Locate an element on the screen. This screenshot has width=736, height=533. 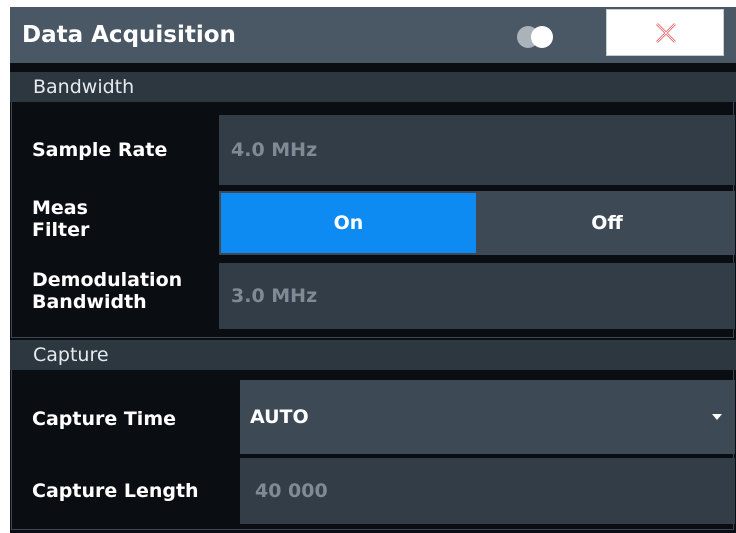
sample-rate-value: 4.0 MHz is located at coordinates (274, 150).